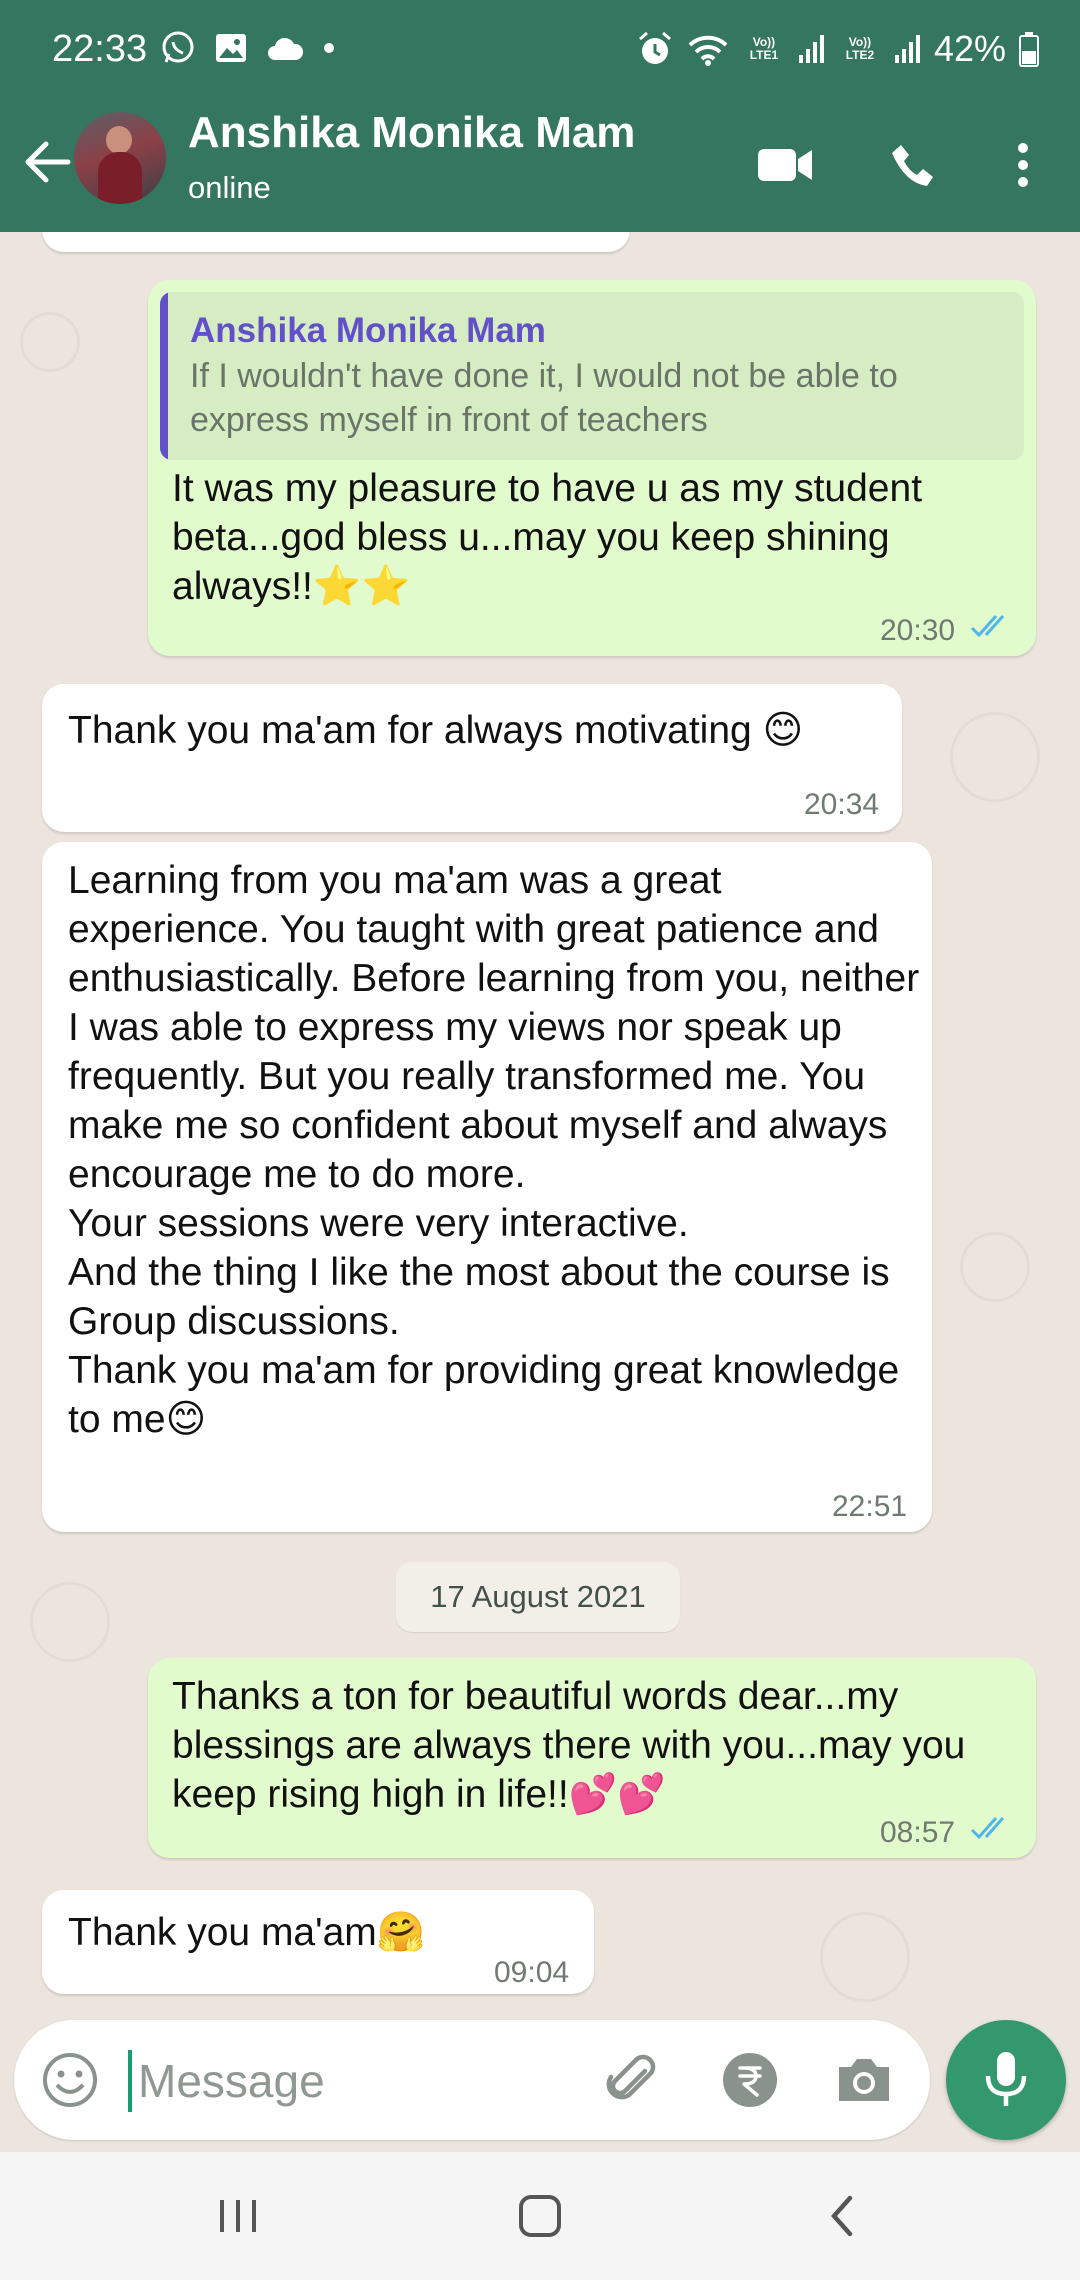 The width and height of the screenshot is (1080, 2280). I want to click on recent-apps-button, so click(238, 2216).